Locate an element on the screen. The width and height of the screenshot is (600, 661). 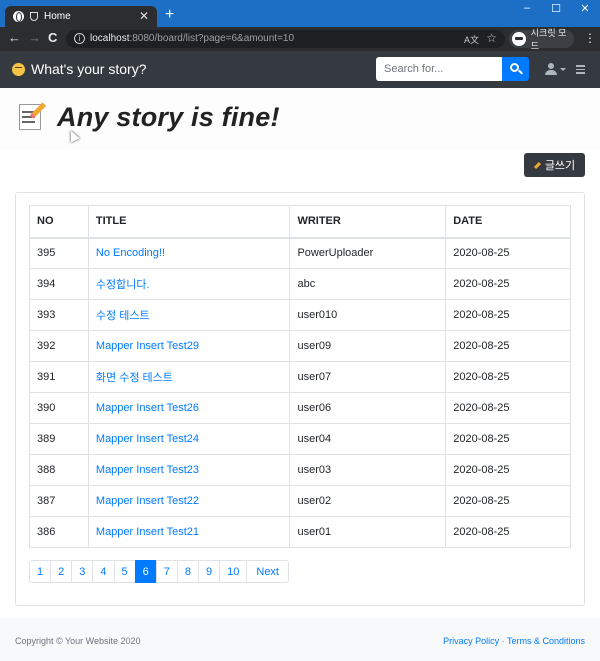
browser-tab: Home ✕ is located at coordinates (81, 16).